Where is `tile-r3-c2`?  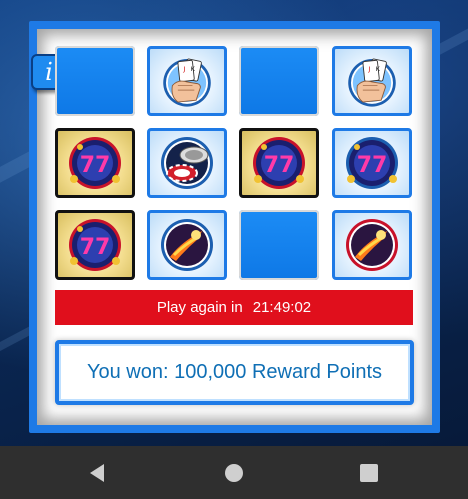
tile-r3-c2 is located at coordinates (187, 245).